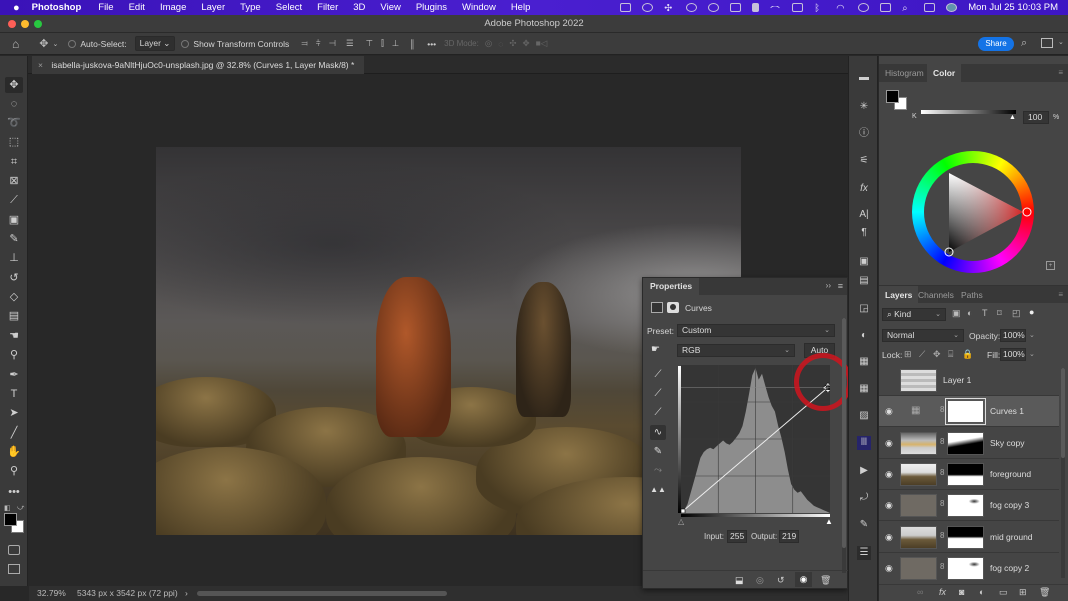  What do you see at coordinates (14, 123) in the screenshot?
I see `lasso-tool-icon: ➰` at bounding box center [14, 123].